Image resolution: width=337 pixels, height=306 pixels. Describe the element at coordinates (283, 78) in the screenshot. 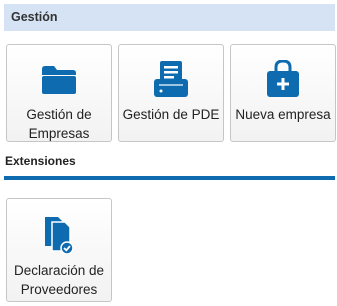

I see `bag-plus-icon` at that location.